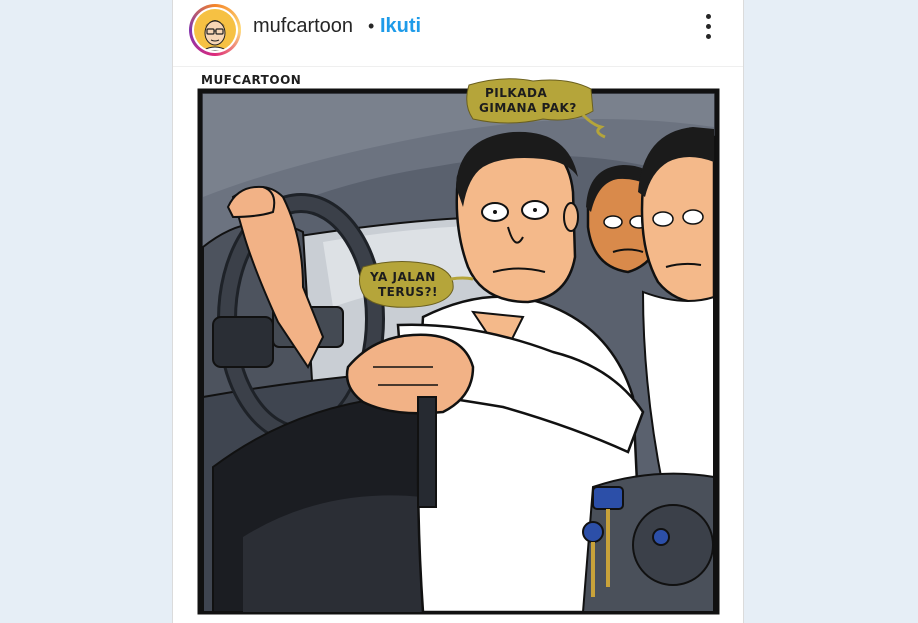  What do you see at coordinates (458, 33) in the screenshot?
I see `post-header: mufcartoon • Ikuti` at bounding box center [458, 33].